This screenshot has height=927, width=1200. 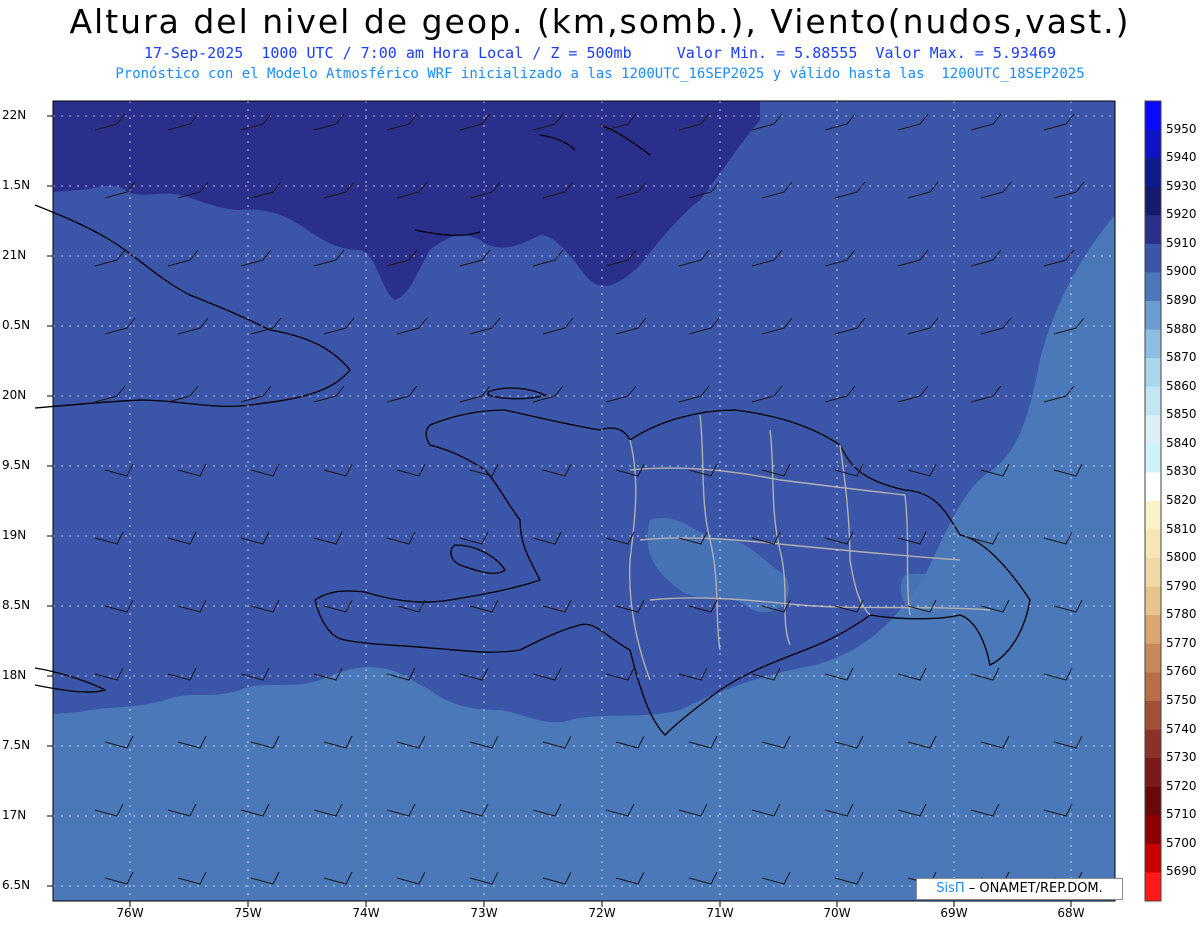 I want to click on colorbar-label: 5770, so click(x=1181, y=642).